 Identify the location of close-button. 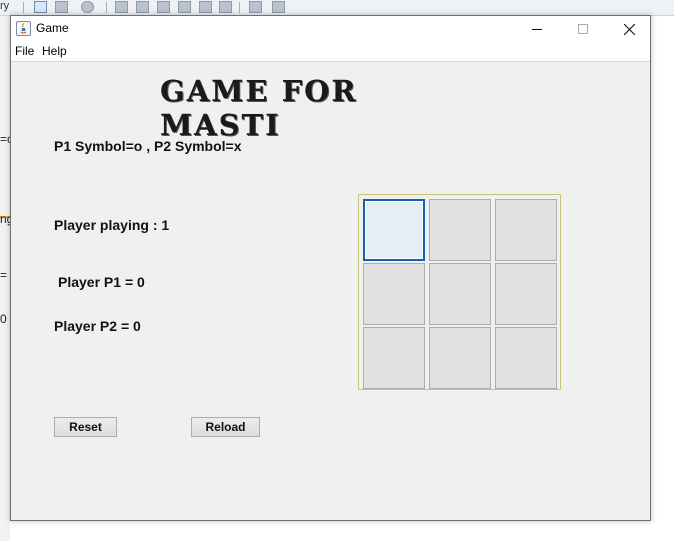
(629, 29).